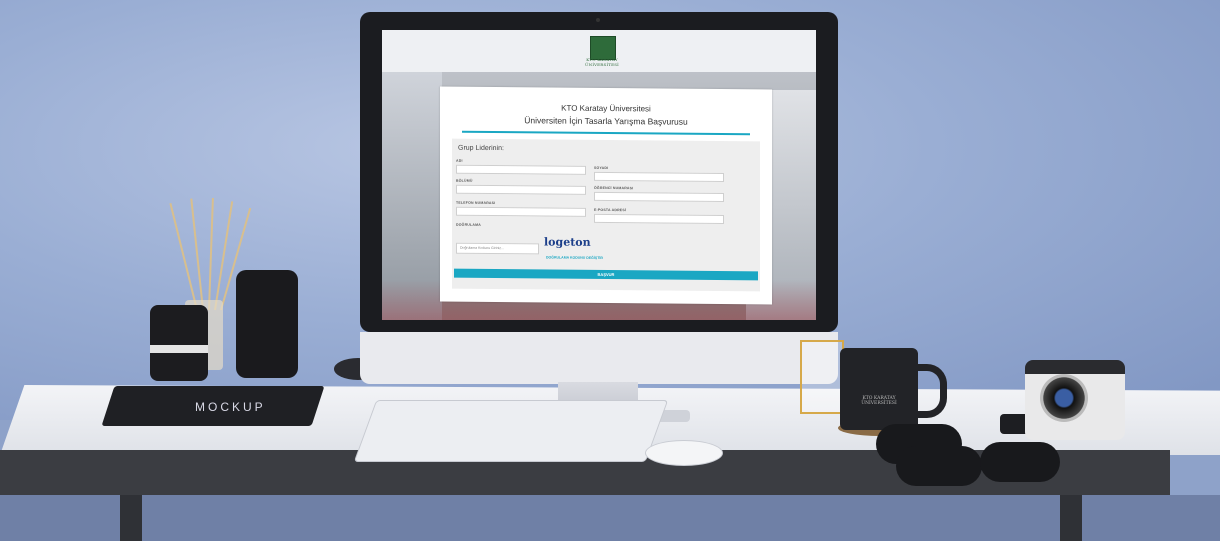 This screenshot has height=541, width=1220. What do you see at coordinates (599, 358) in the screenshot?
I see `monitor-chin` at bounding box center [599, 358].